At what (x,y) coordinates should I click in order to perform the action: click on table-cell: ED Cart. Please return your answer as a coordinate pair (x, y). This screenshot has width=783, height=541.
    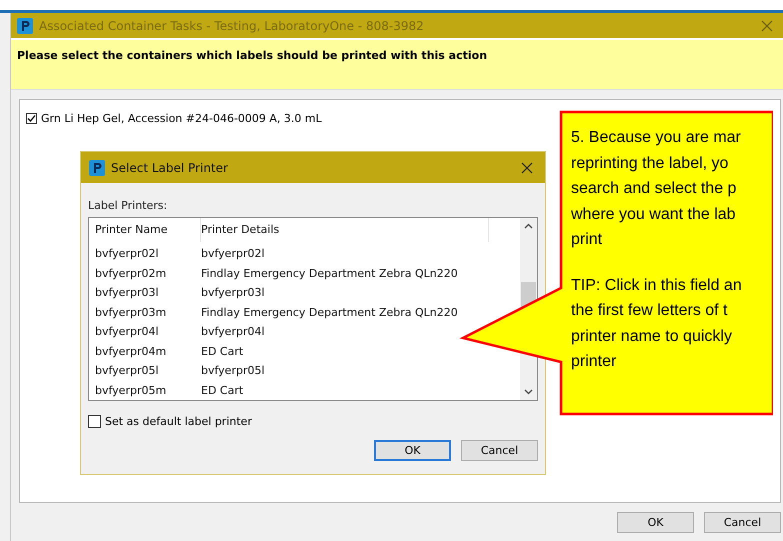
    Looking at the image, I should click on (360, 390).